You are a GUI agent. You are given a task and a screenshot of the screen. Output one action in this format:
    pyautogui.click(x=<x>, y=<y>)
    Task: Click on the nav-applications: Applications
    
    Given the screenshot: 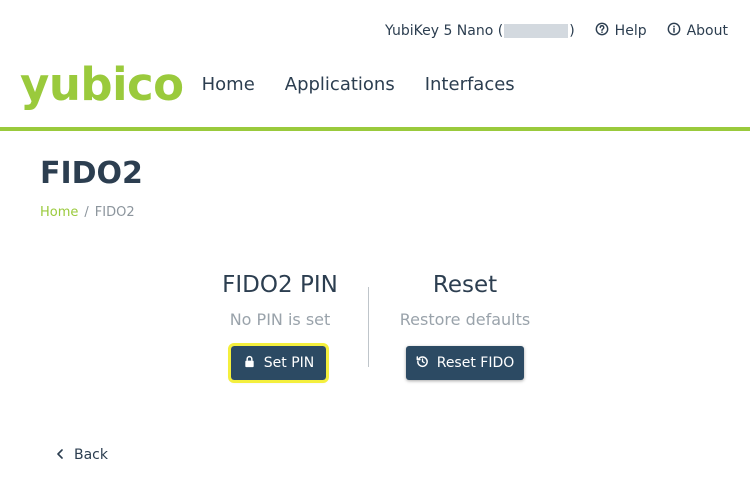 What is the action you would take?
    pyautogui.click(x=340, y=84)
    